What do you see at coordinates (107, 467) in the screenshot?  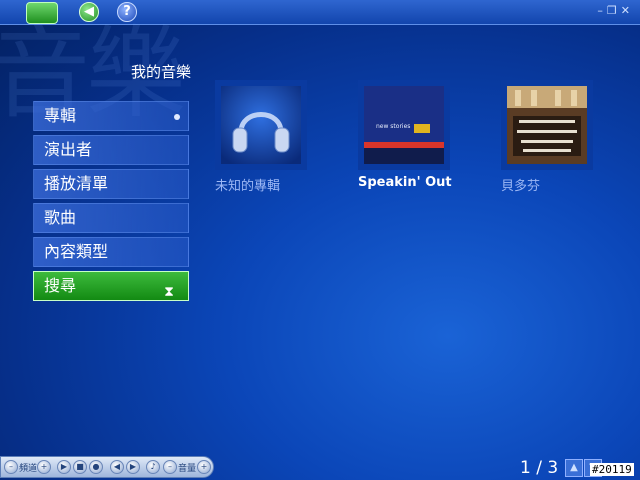 I see `transport-bar: – 頻道 + ▶ ■ ● ◀ ▶ ♪ – 音量 +` at bounding box center [107, 467].